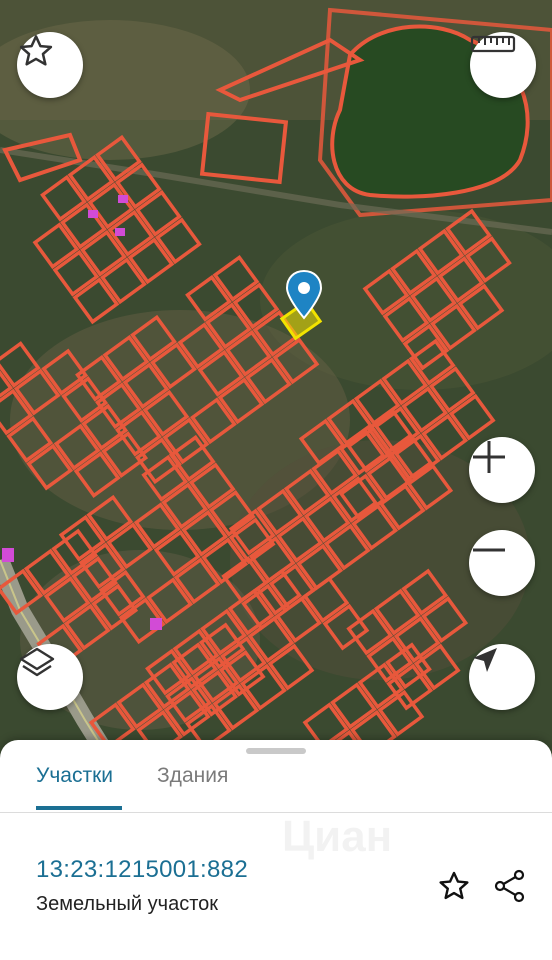  I want to click on zoom-out-button, so click(502, 563).